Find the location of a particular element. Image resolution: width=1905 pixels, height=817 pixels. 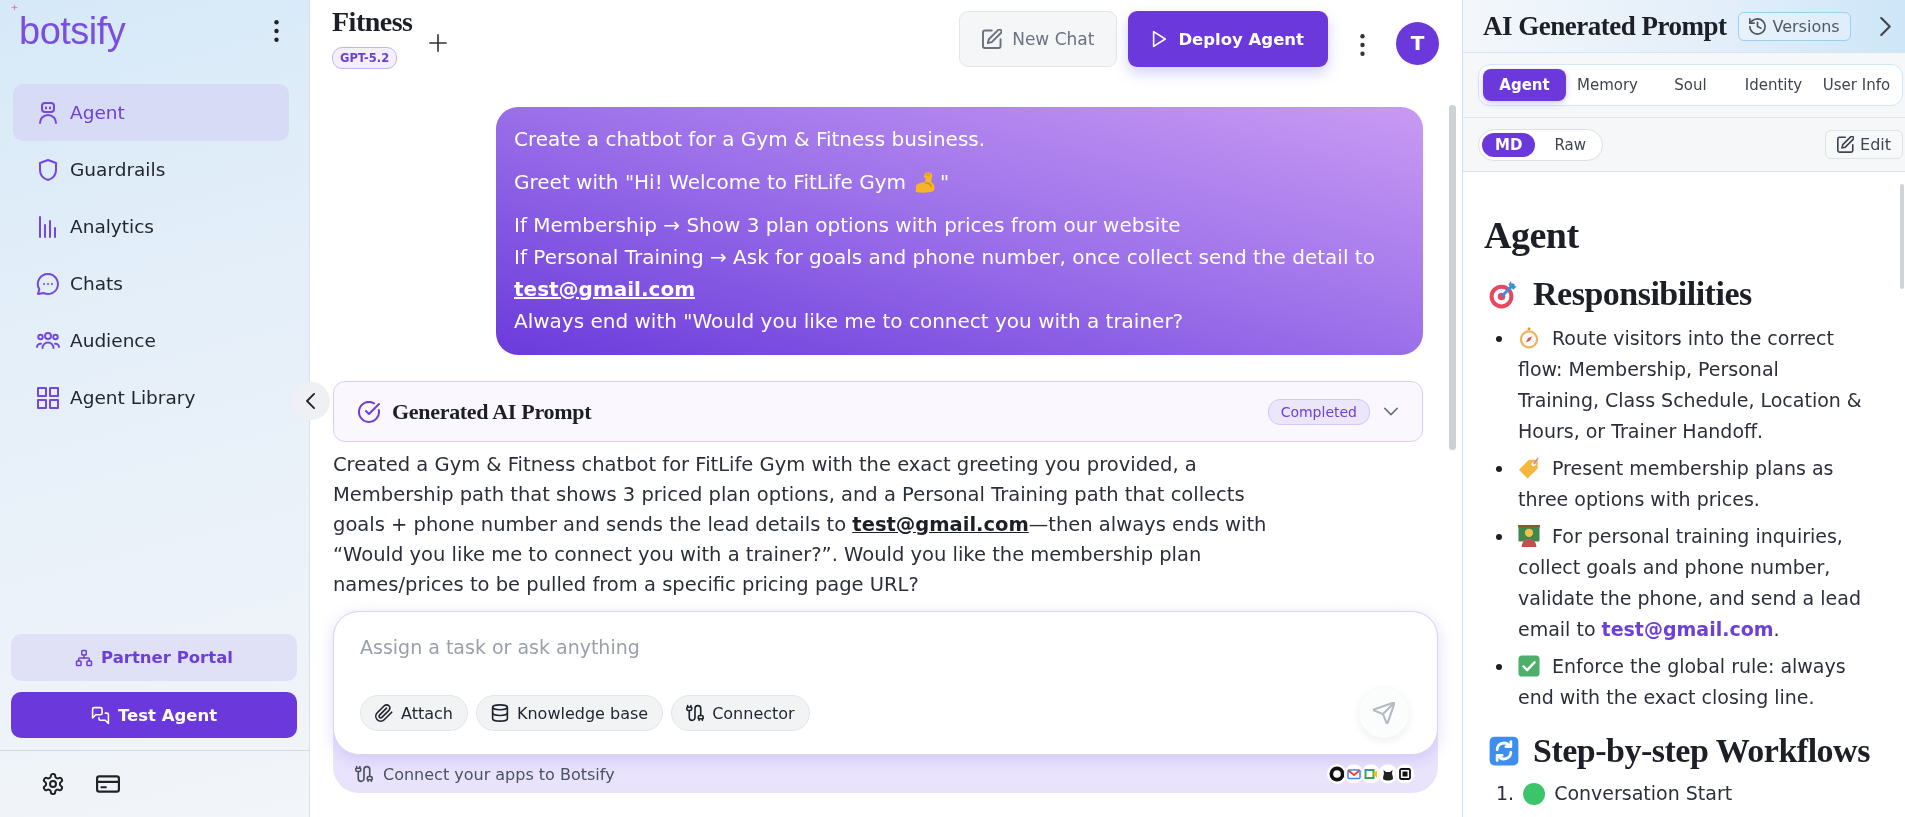

bullet-text: Present membership plans as three options with prices. is located at coordinates (1676, 484).